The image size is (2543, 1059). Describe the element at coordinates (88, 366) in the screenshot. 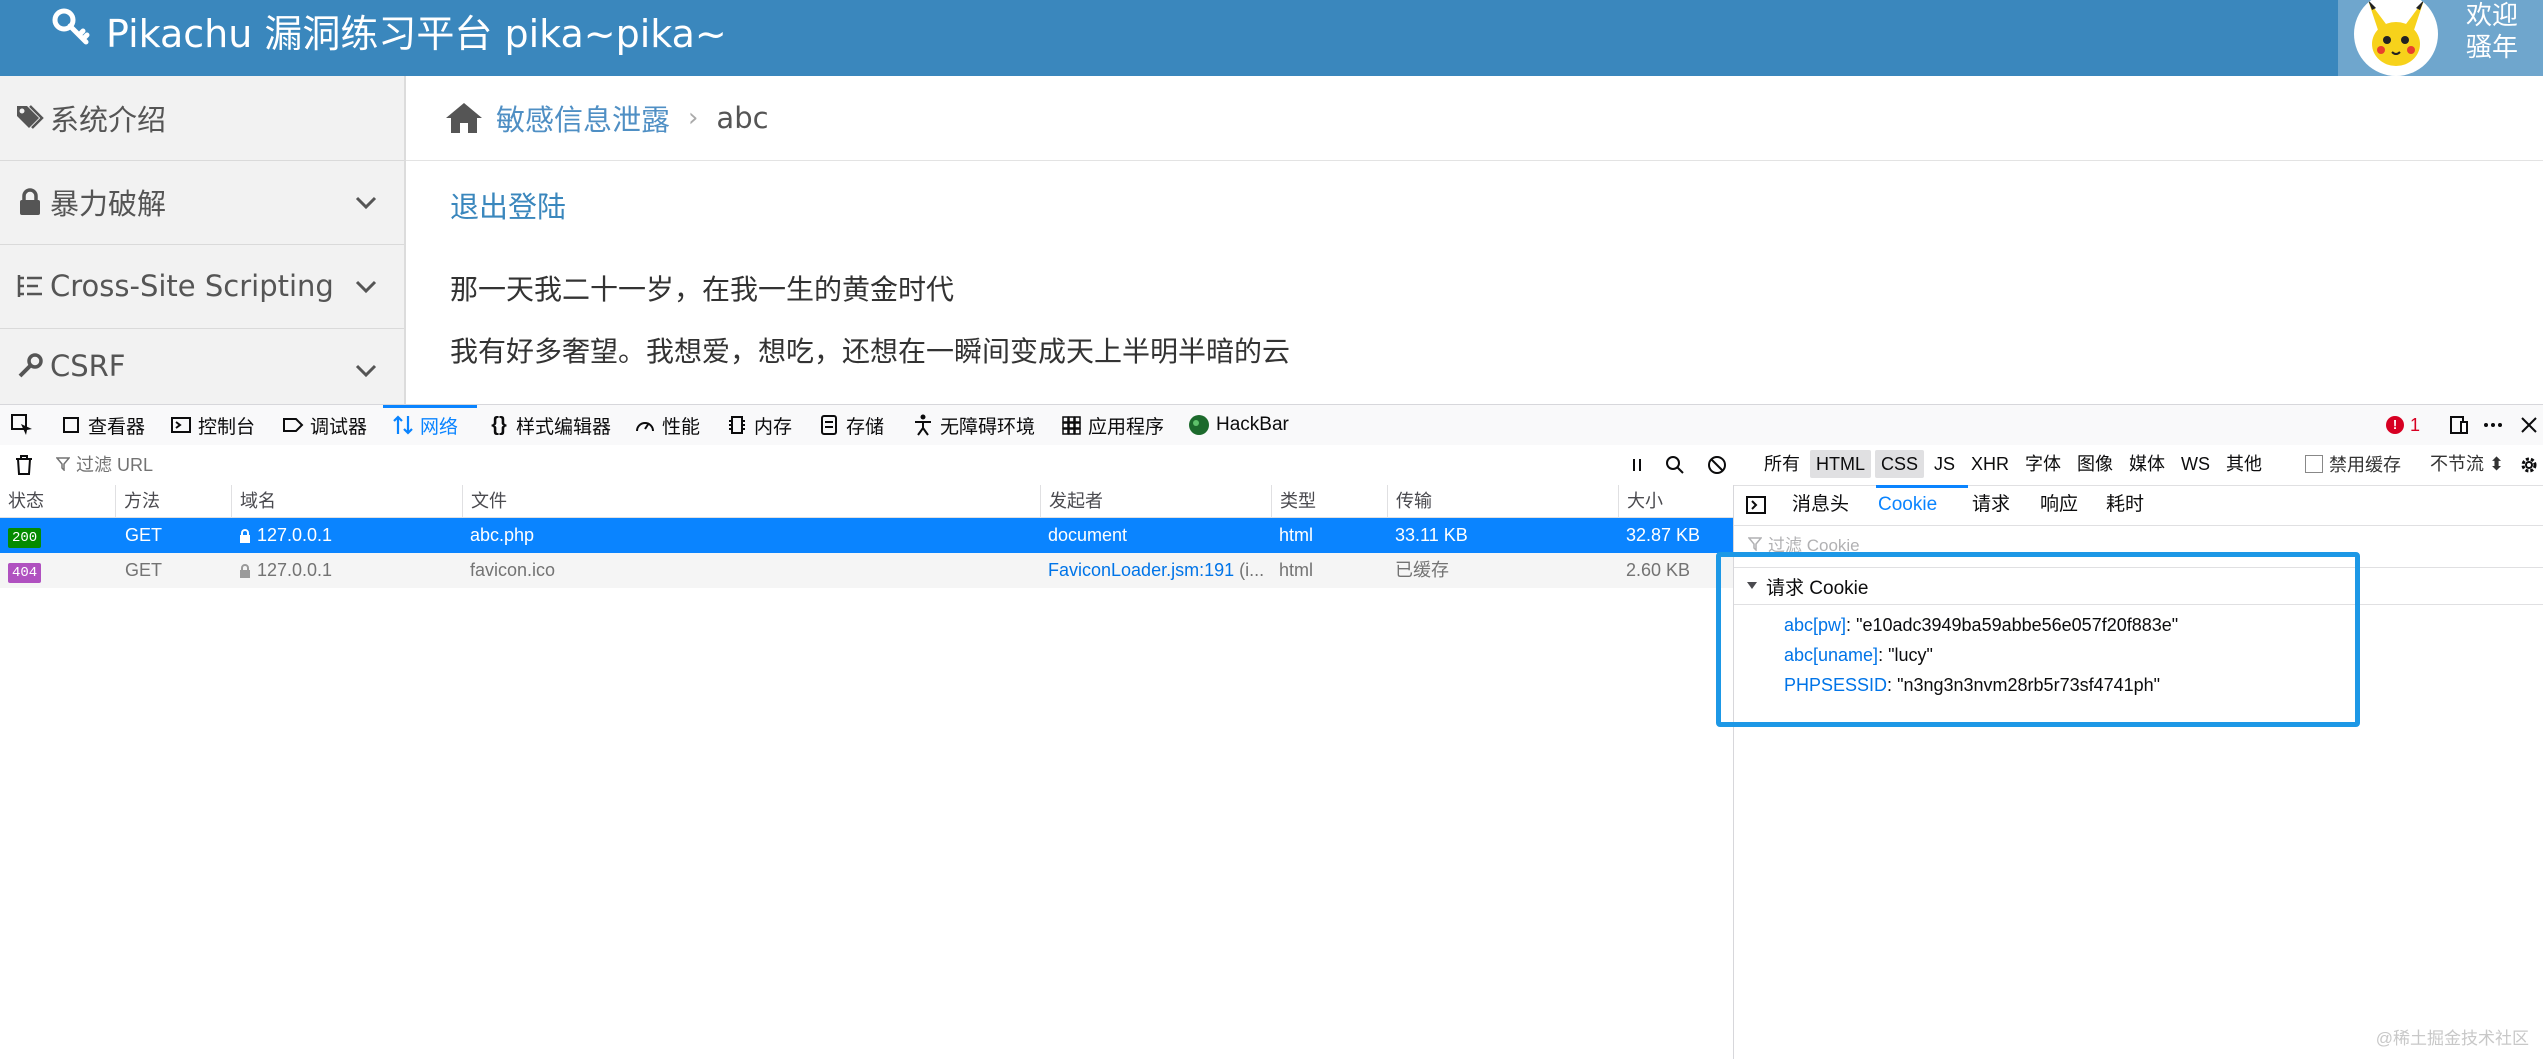

I see `sidebar-item-label: CSRF` at that location.